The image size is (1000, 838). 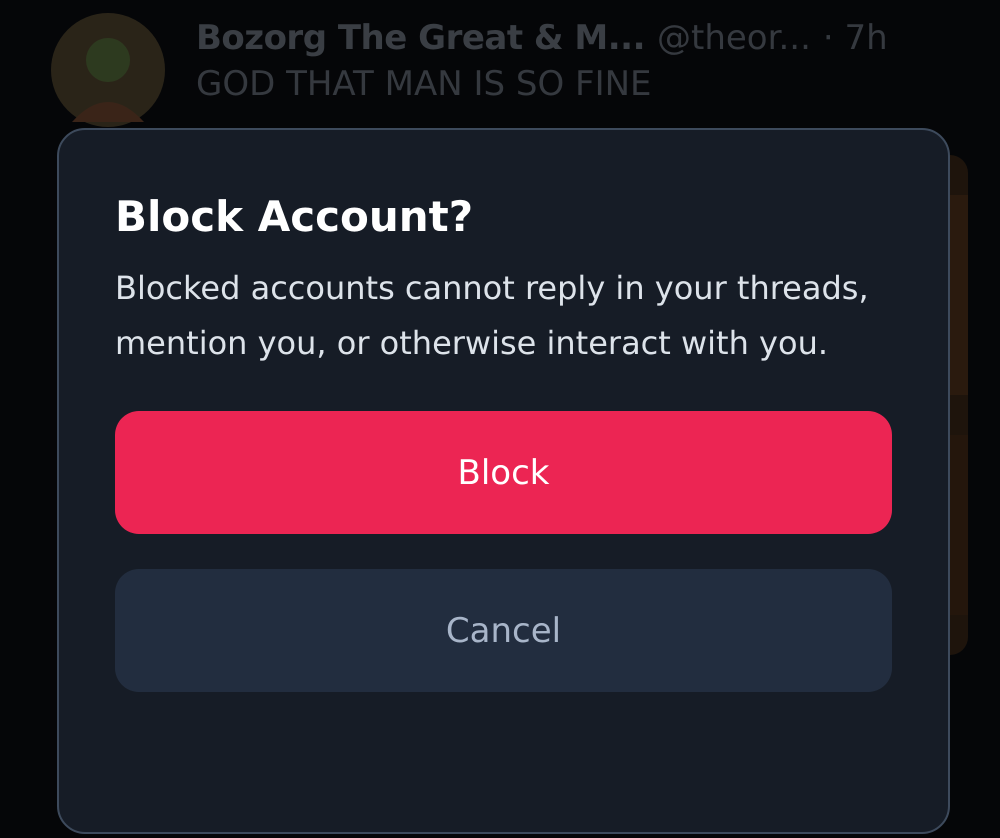 I want to click on block-button: Block, so click(x=503, y=472).